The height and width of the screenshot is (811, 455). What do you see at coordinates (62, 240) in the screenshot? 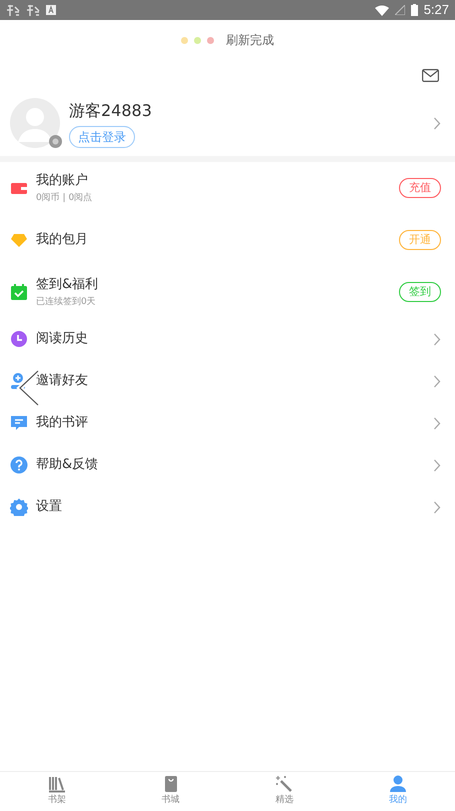
I see `menu-label: 我的包月` at bounding box center [62, 240].